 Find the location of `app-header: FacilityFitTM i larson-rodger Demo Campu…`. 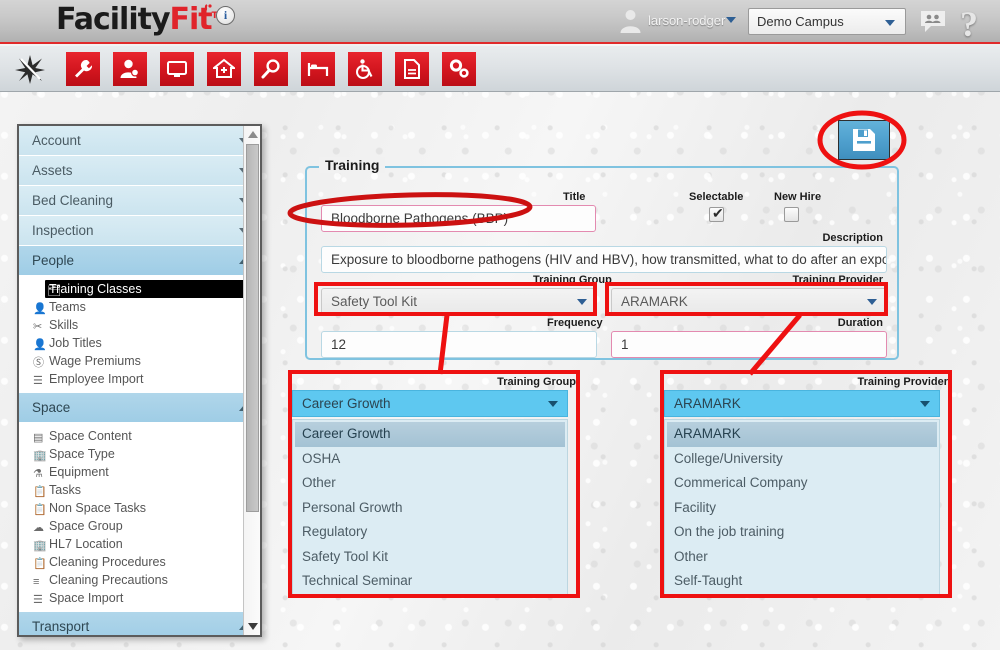

app-header: FacilityFitTM i larson-rodger Demo Campu… is located at coordinates (500, 22).